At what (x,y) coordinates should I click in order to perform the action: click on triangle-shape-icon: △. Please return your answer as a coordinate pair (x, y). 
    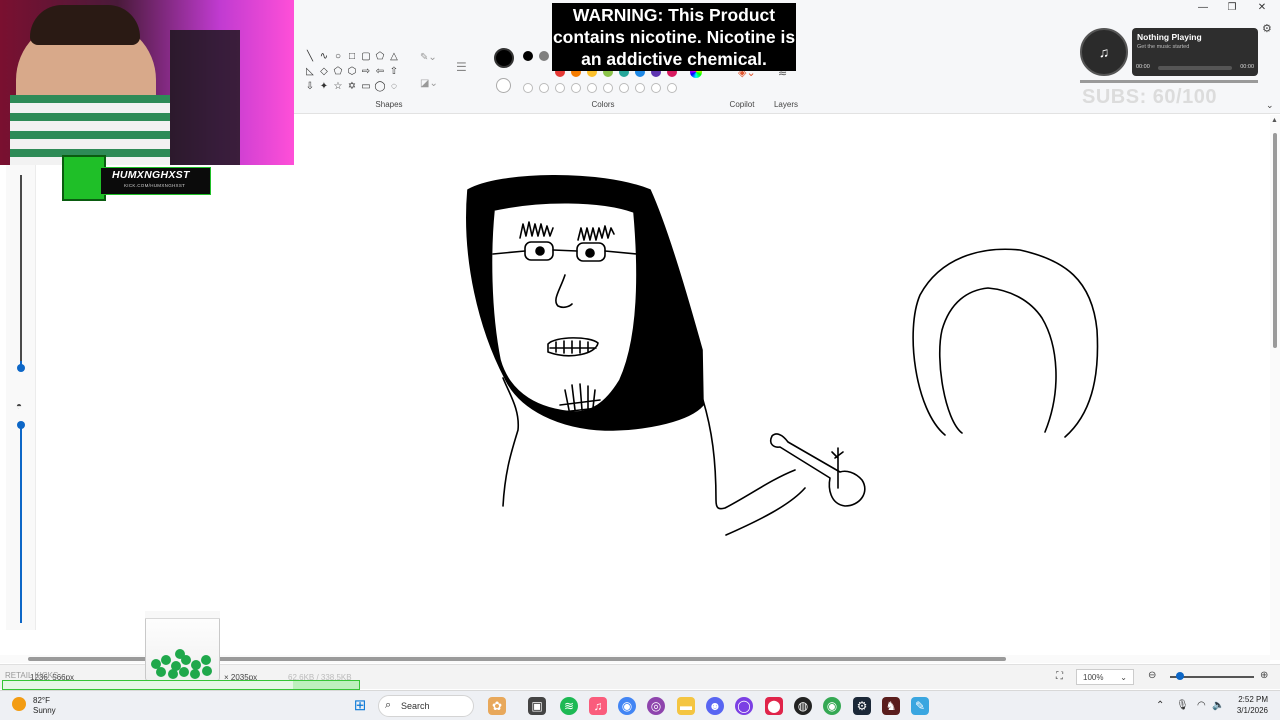
    Looking at the image, I should click on (394, 56).